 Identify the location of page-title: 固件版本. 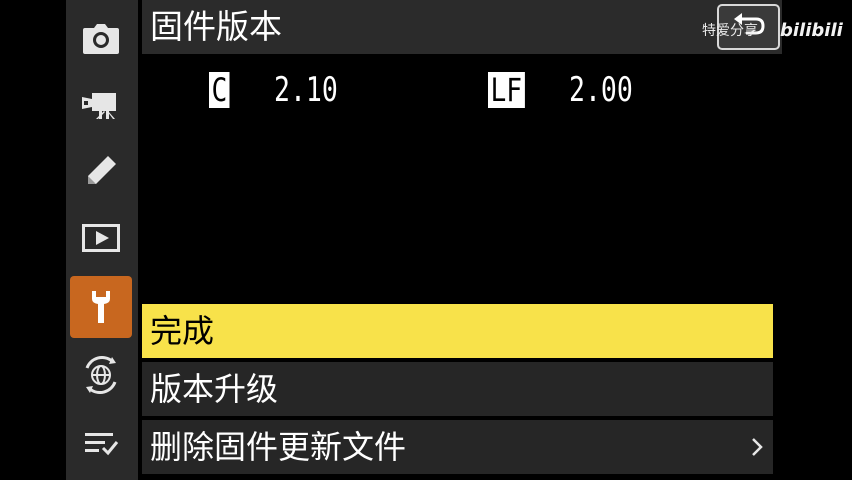
(216, 26).